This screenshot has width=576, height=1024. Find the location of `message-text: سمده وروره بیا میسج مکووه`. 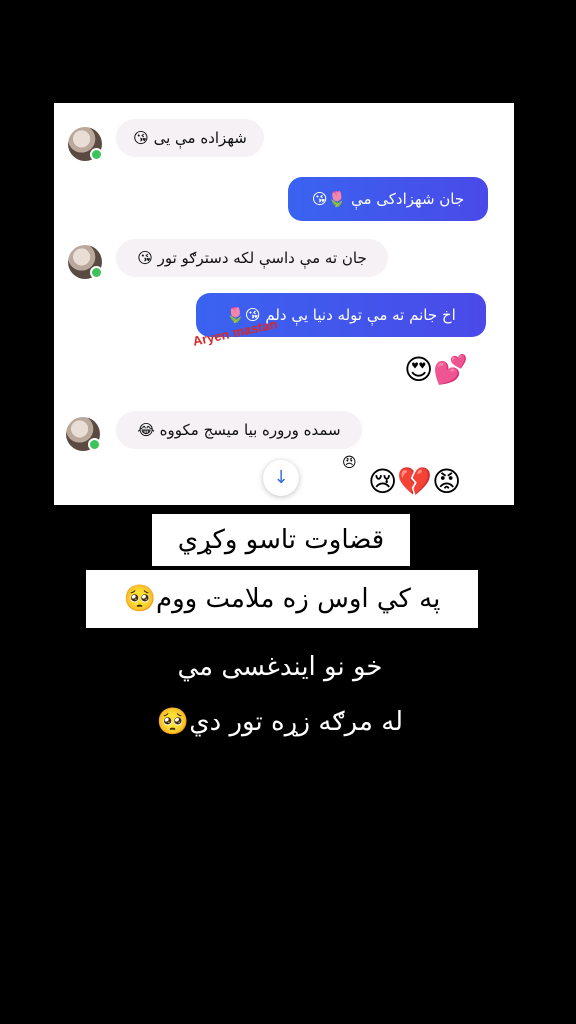

message-text: سمده وروره بیا میسج مکووه is located at coordinates (250, 430).